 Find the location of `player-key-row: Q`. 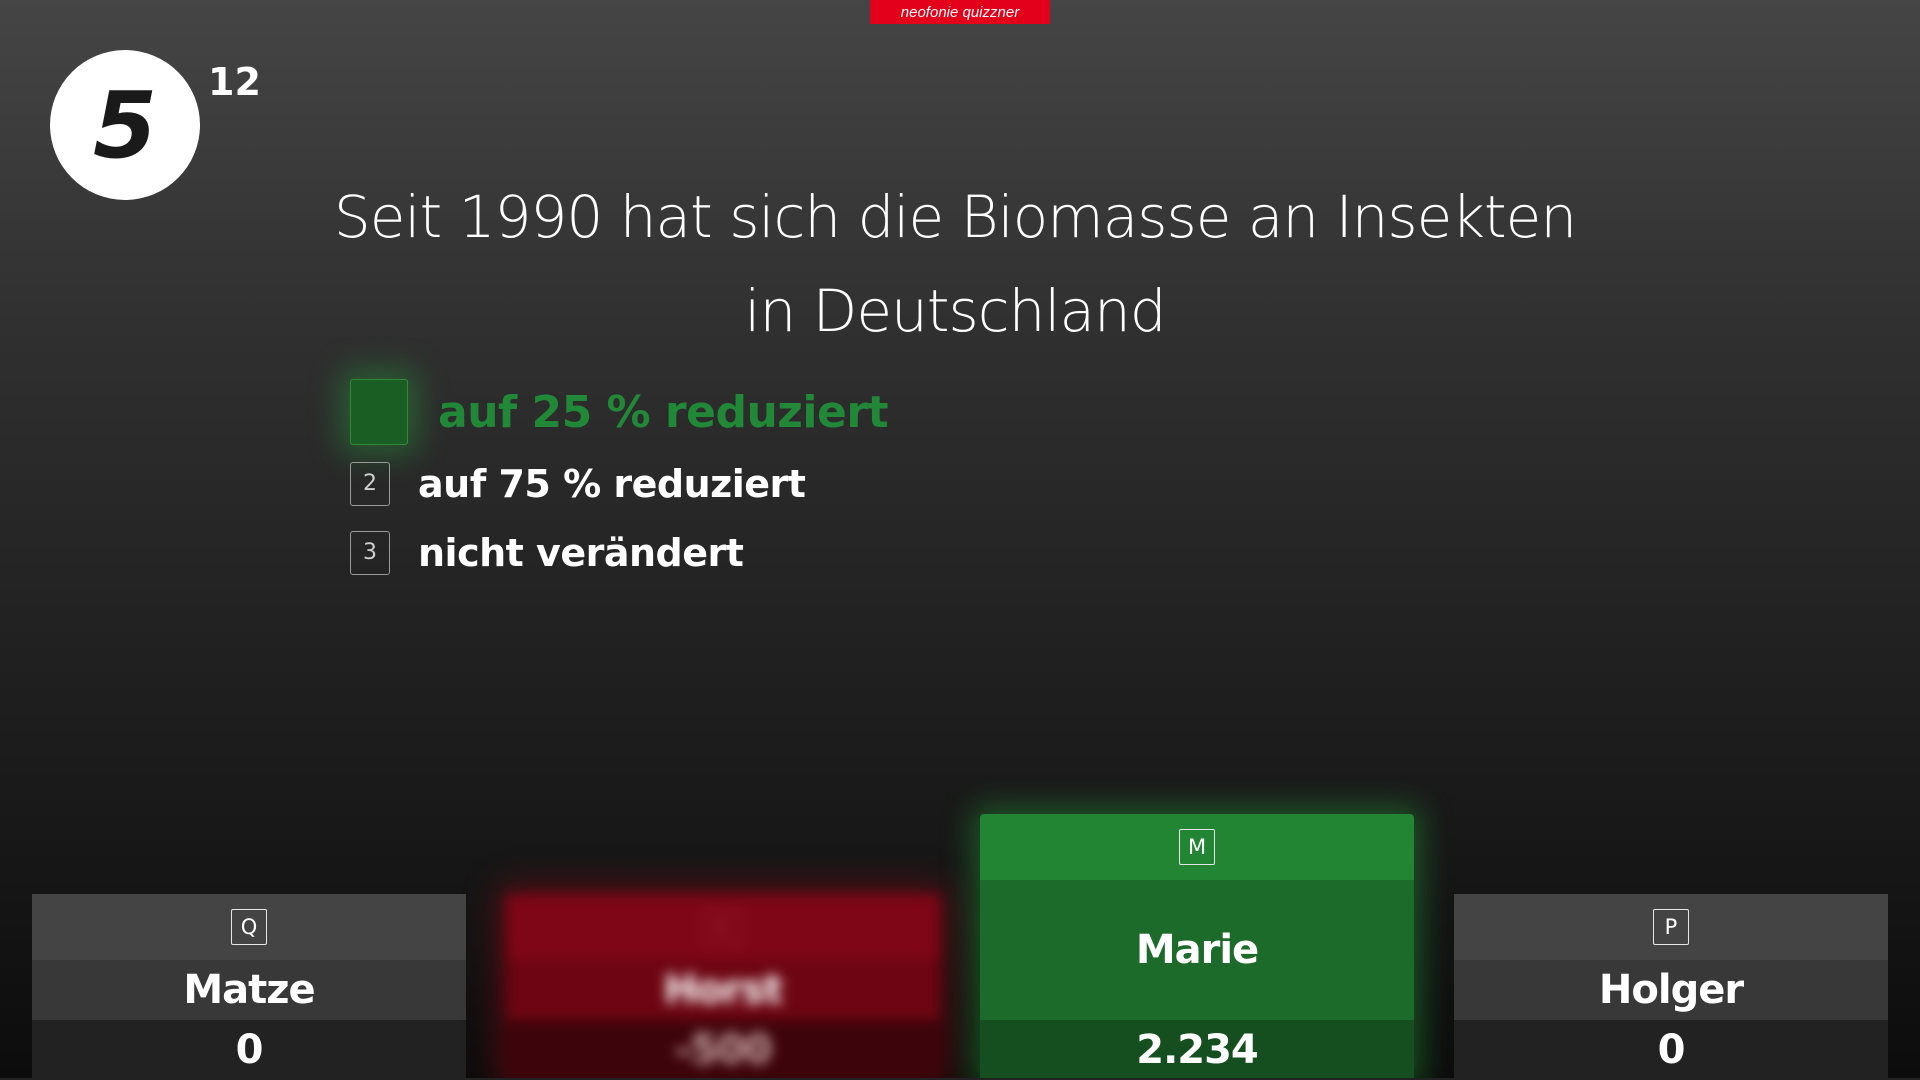

player-key-row: Q is located at coordinates (249, 927).